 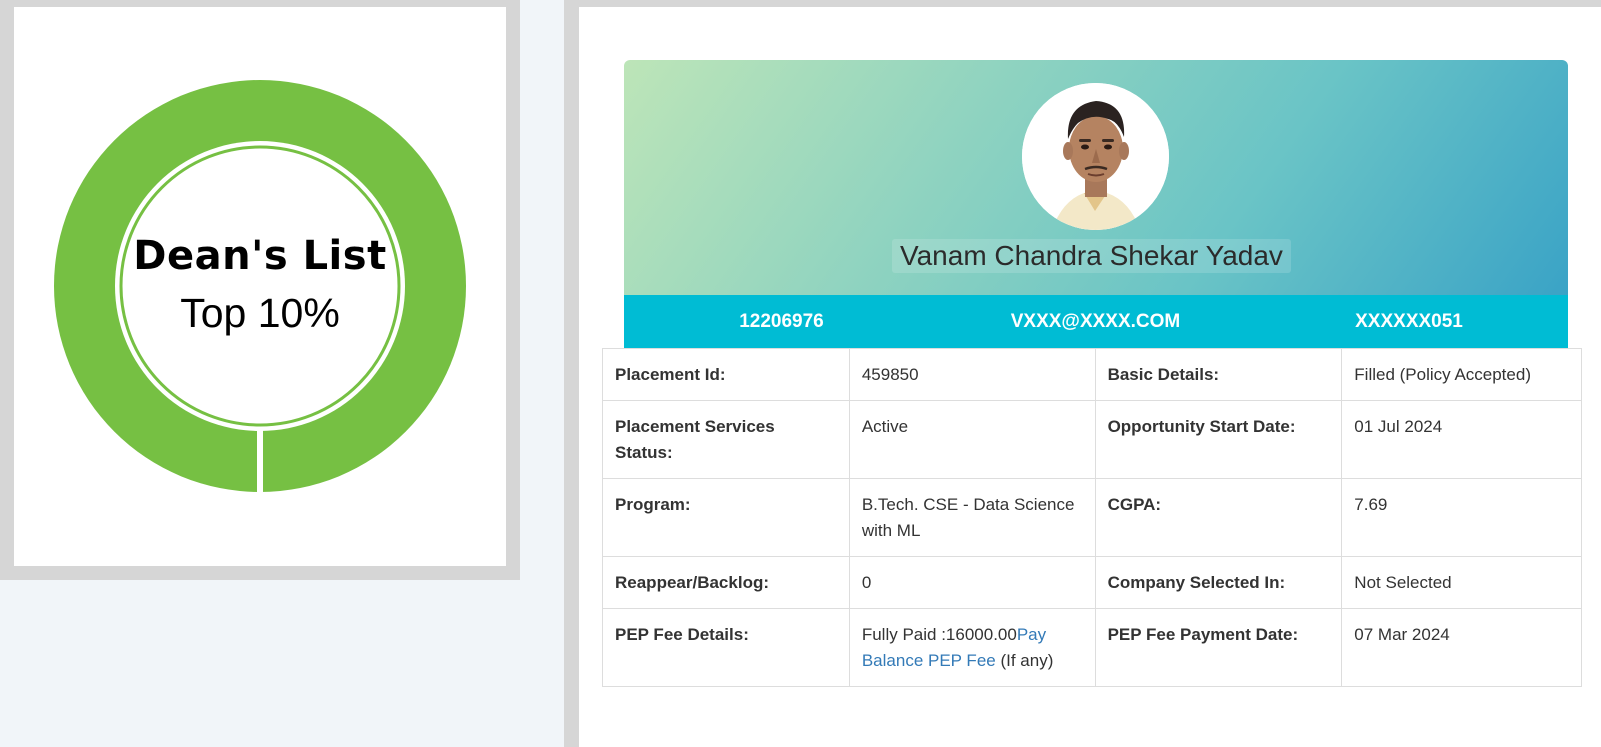 What do you see at coordinates (1461, 647) in the screenshot?
I see `detail-value: 07 Mar 2024` at bounding box center [1461, 647].